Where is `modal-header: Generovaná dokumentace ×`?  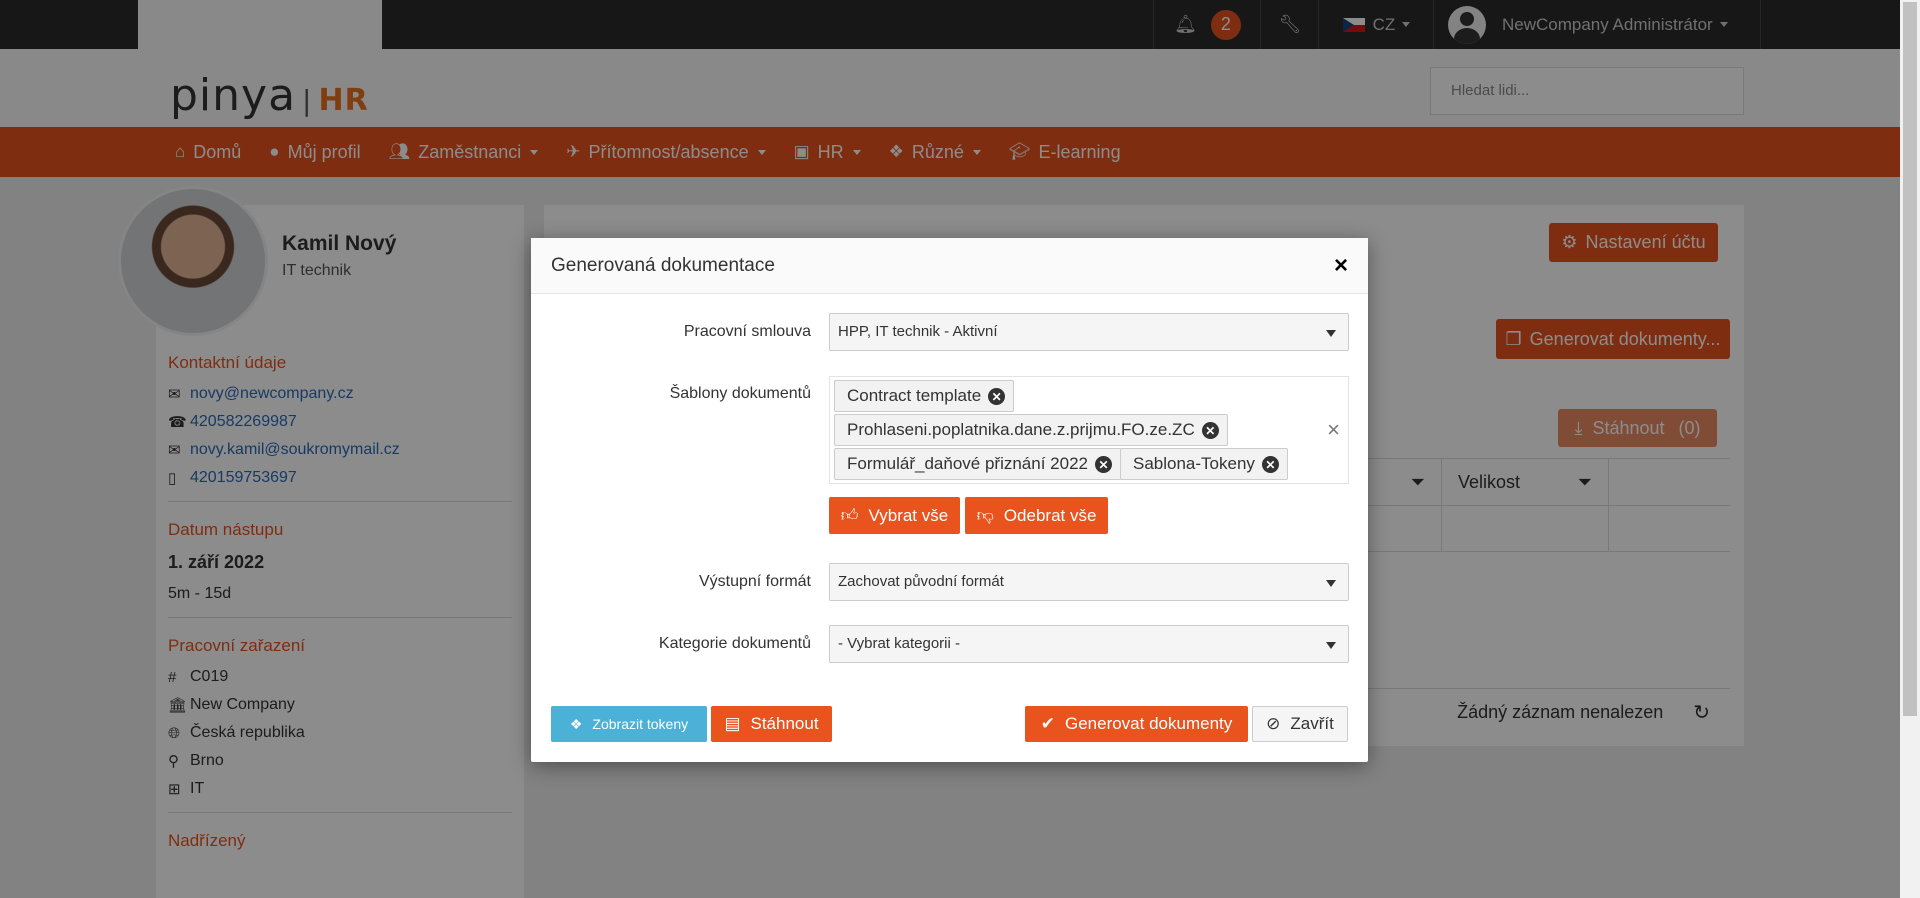
modal-header: Generovaná dokumentace × is located at coordinates (949, 266).